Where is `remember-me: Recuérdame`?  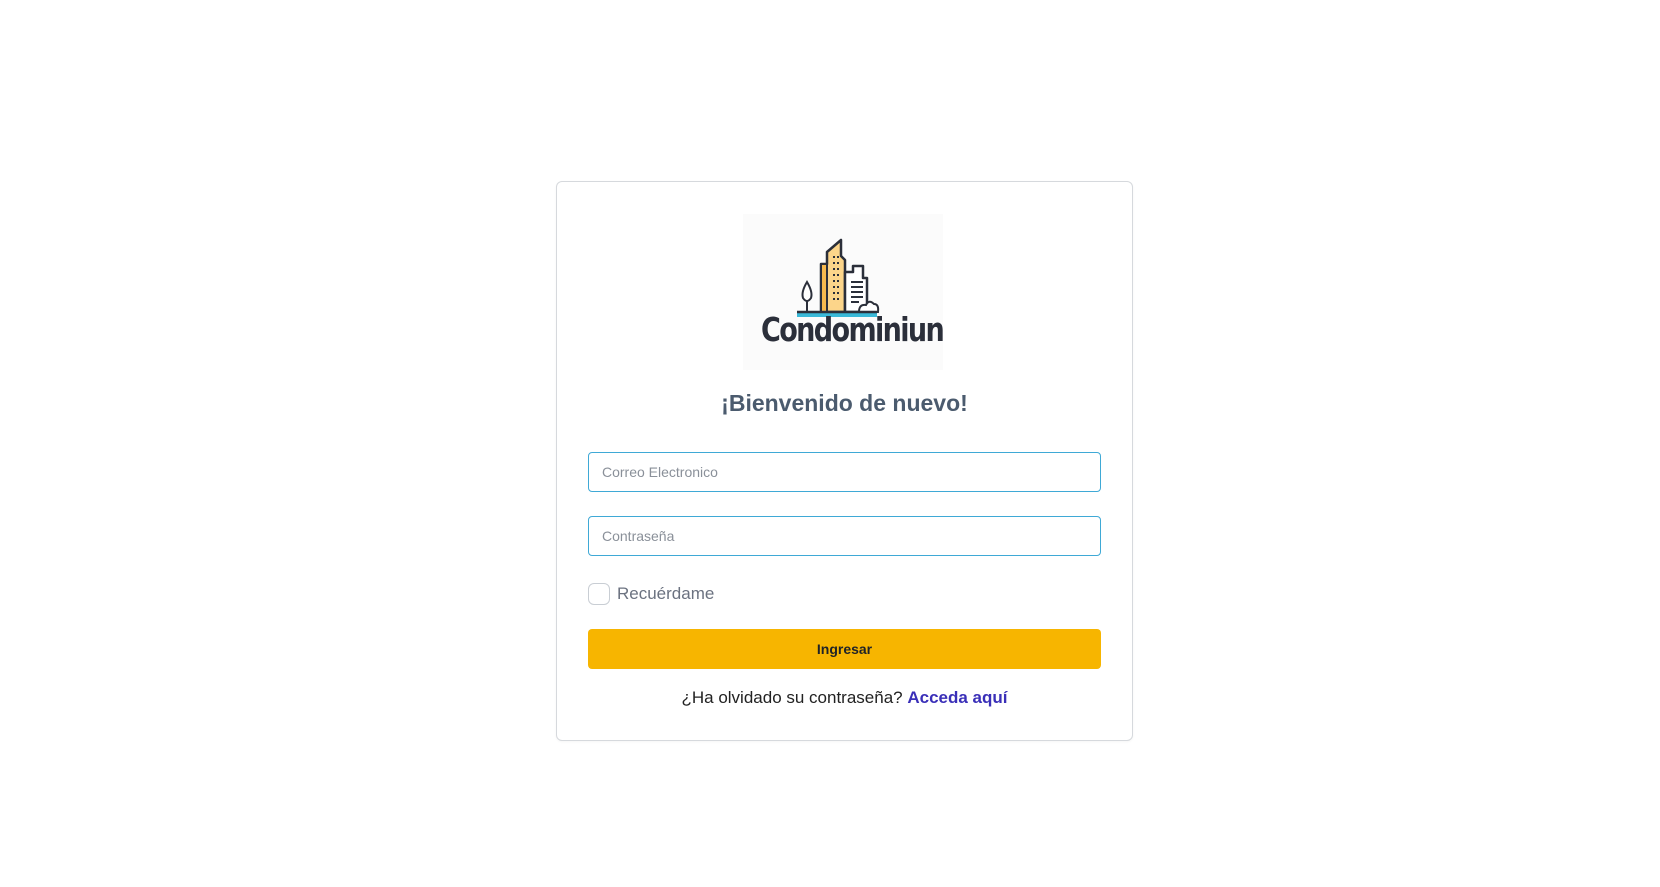
remember-me: Recuérdame is located at coordinates (651, 594).